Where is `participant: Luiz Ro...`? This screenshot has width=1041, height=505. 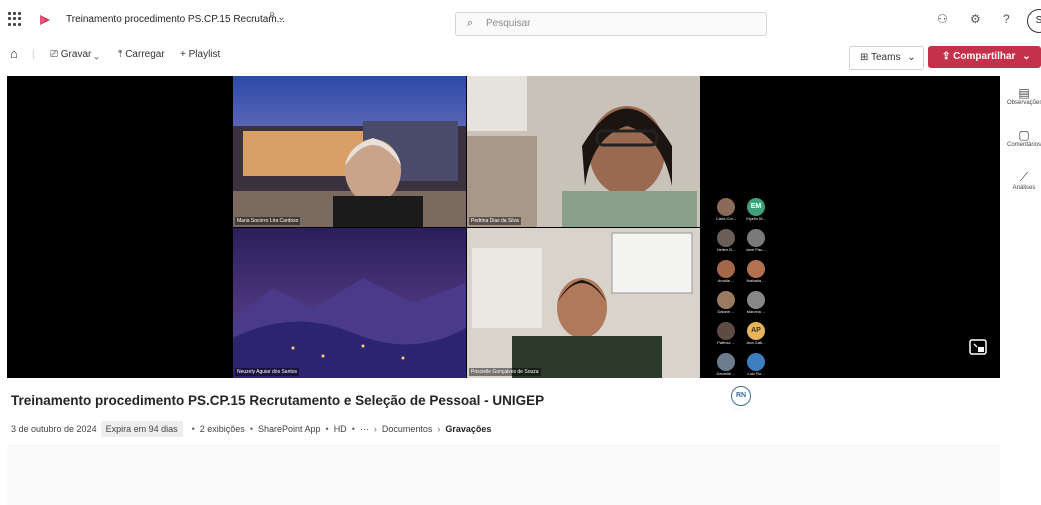 participant: Luiz Ro... is located at coordinates (756, 364).